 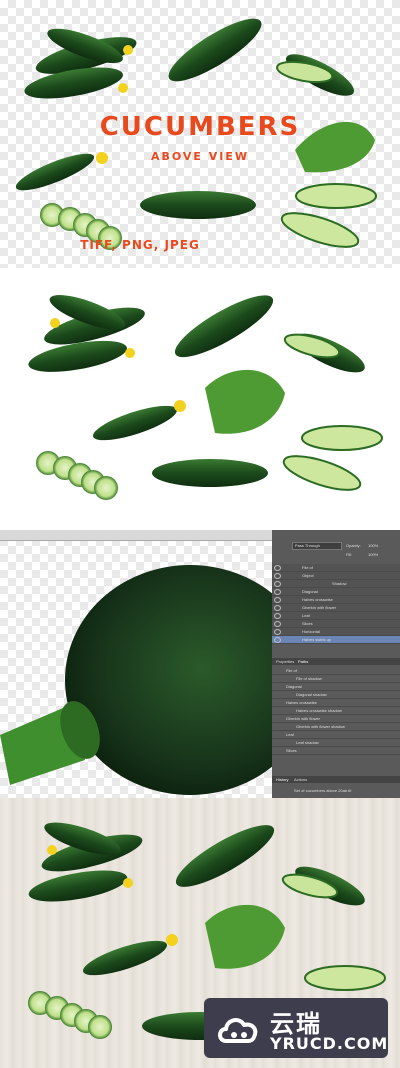 I want to click on layer-row: Horizontal, so click(x=336, y=632).